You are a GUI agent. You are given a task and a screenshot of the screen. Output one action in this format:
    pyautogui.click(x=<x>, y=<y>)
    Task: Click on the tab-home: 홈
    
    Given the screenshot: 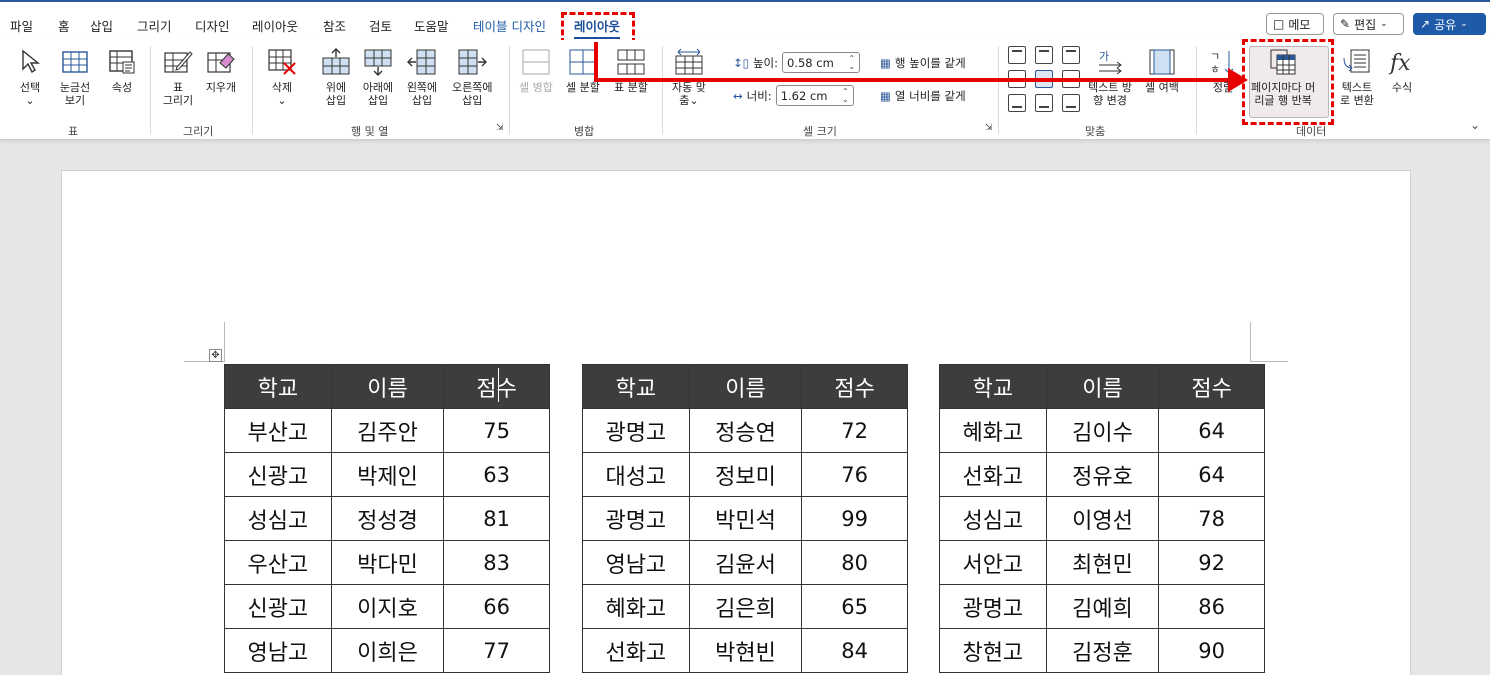 What is the action you would take?
    pyautogui.click(x=64, y=25)
    